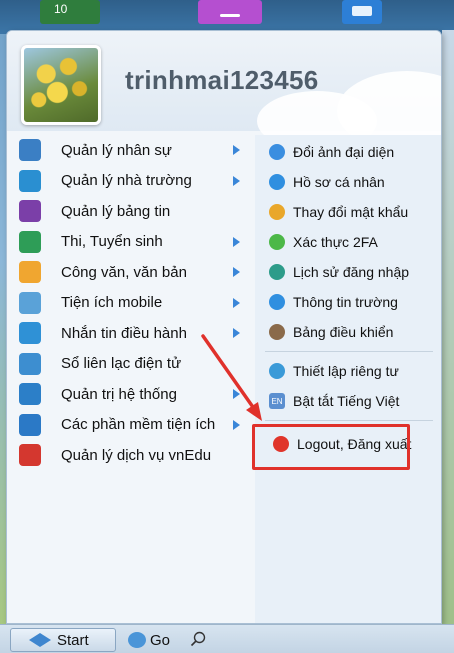 This screenshot has width=454, height=653. I want to click on desktop-top-strip: 10, so click(227, 17).